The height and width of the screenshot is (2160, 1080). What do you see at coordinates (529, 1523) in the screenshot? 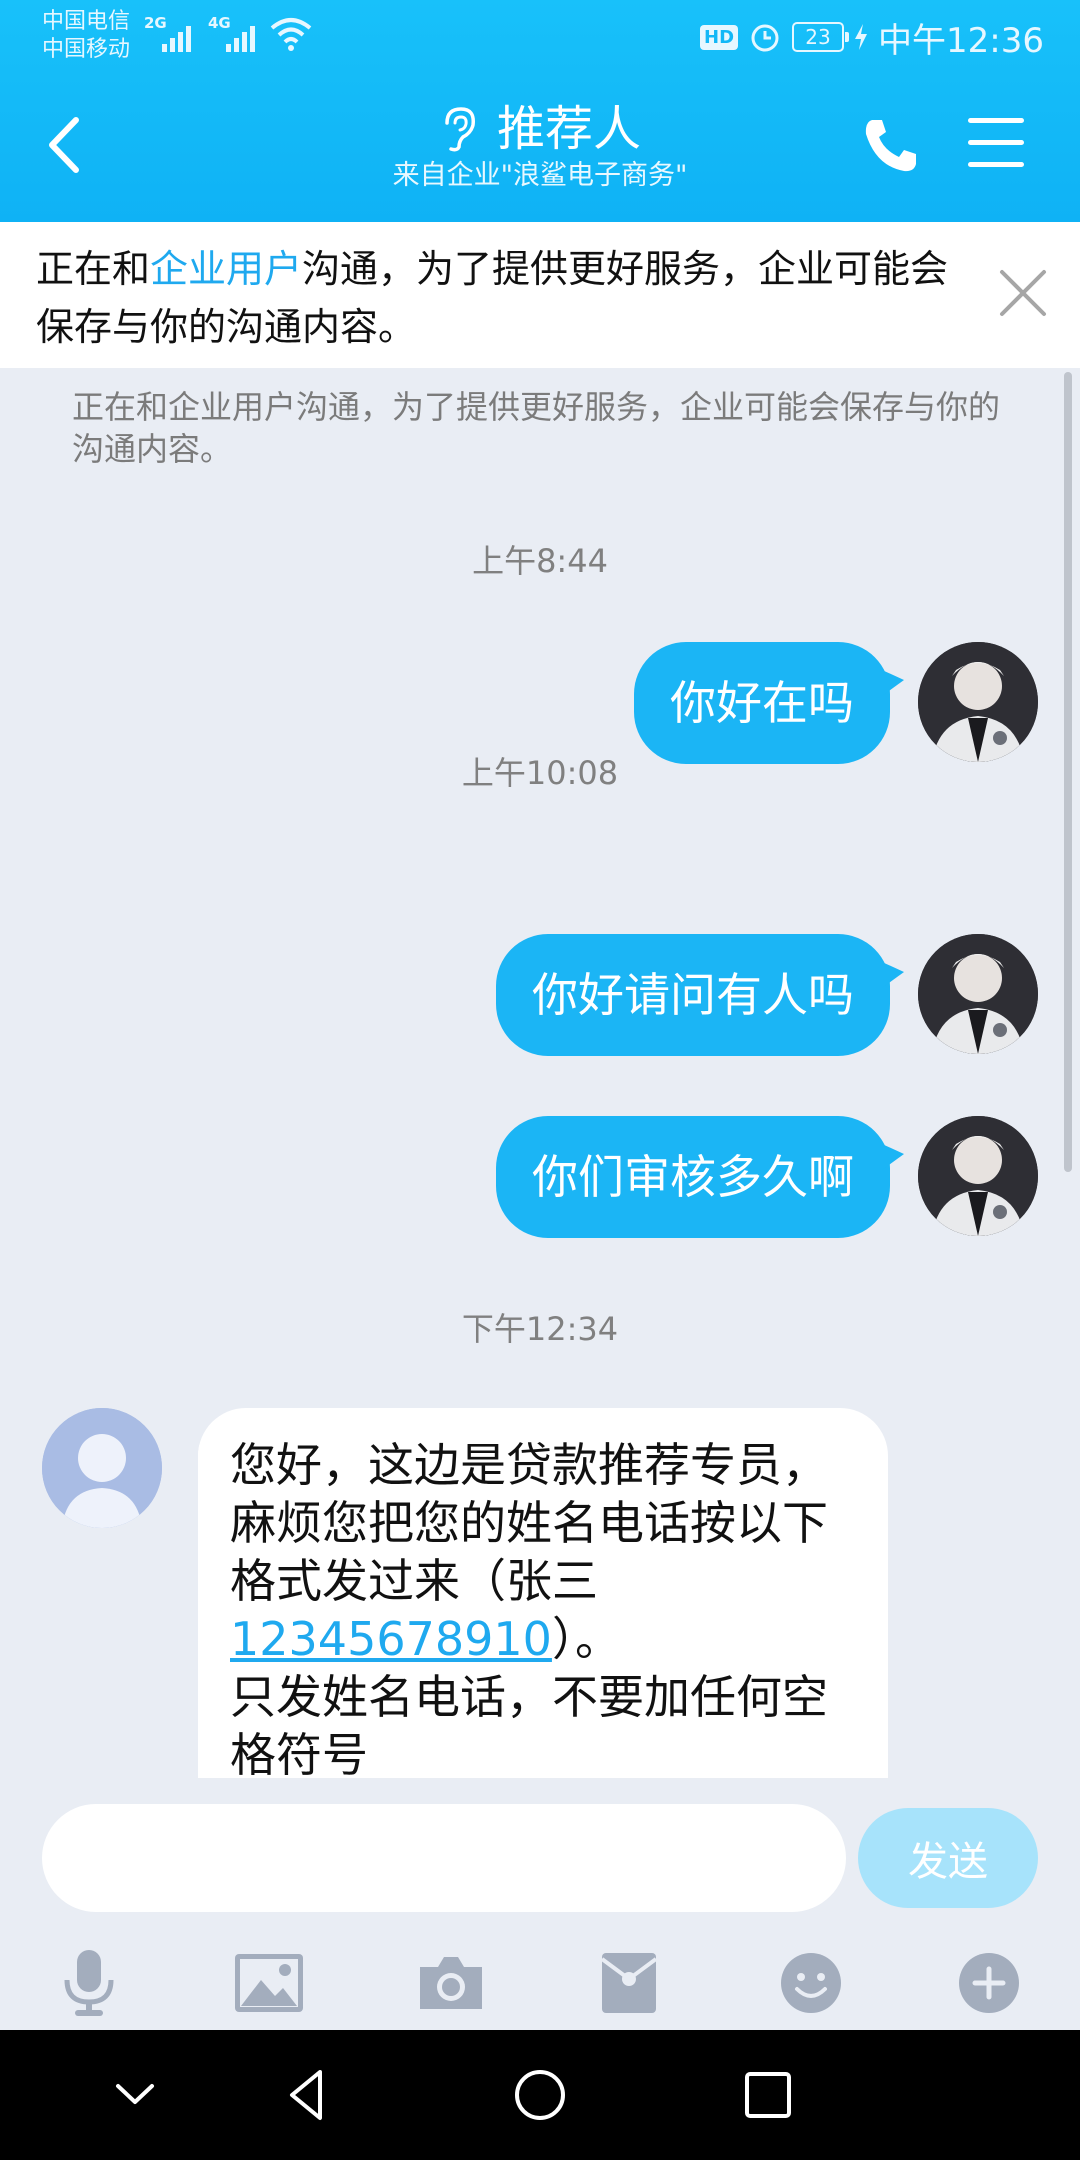
I see `incoming-text-1: 您好，这边是贷款推荐专员，麻烦您把您的姓名电话按以下格式发过来（张三` at bounding box center [529, 1523].